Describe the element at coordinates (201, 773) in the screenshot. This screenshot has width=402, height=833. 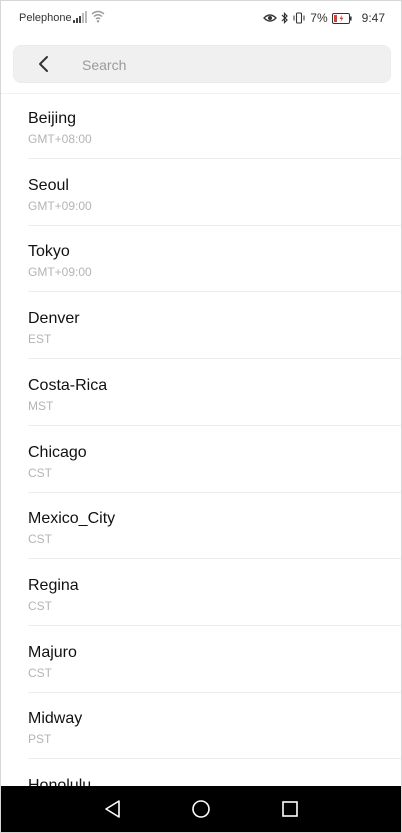
I see `timezone-list-item: Honolulu` at that location.